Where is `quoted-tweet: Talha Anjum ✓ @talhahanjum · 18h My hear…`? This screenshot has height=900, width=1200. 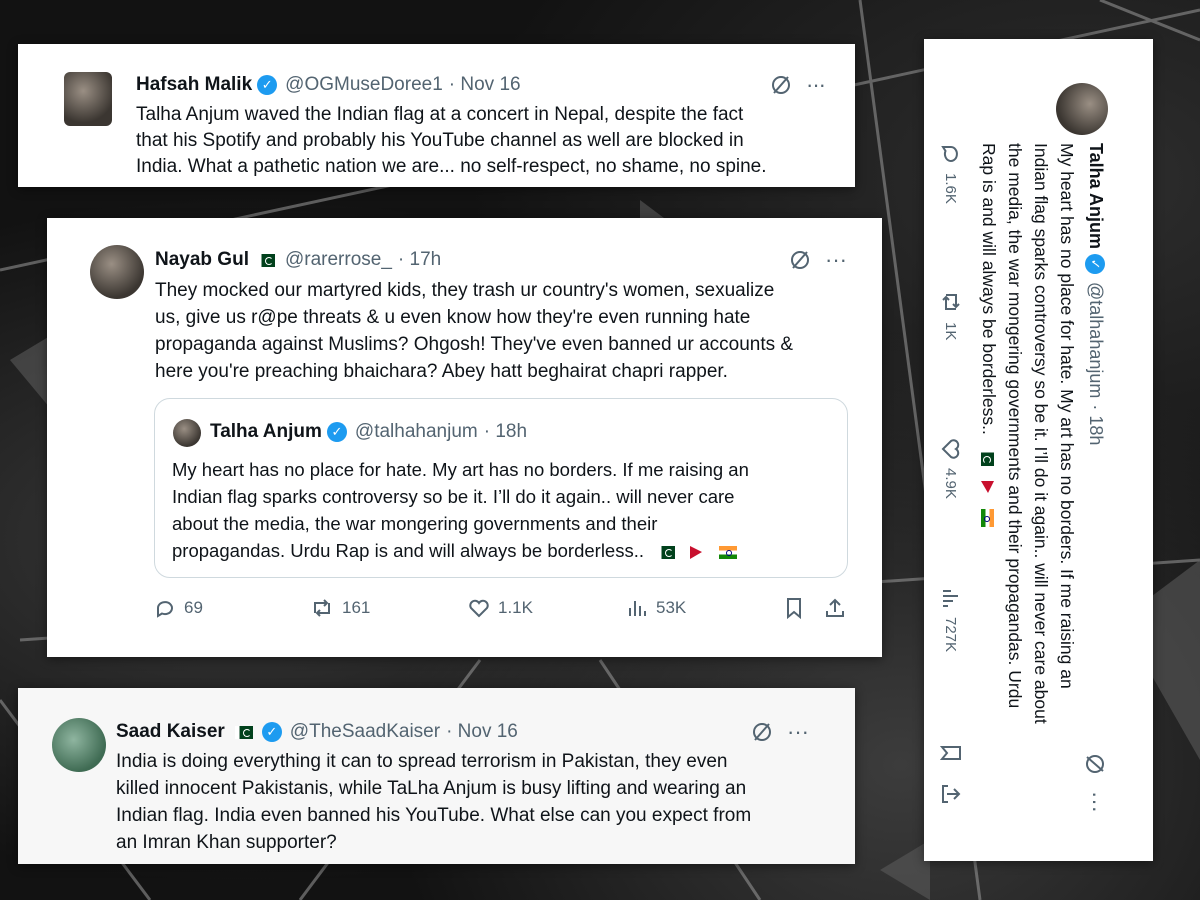
quoted-tweet: Talha Anjum ✓ @talhahanjum · 18h My hear… is located at coordinates (501, 488).